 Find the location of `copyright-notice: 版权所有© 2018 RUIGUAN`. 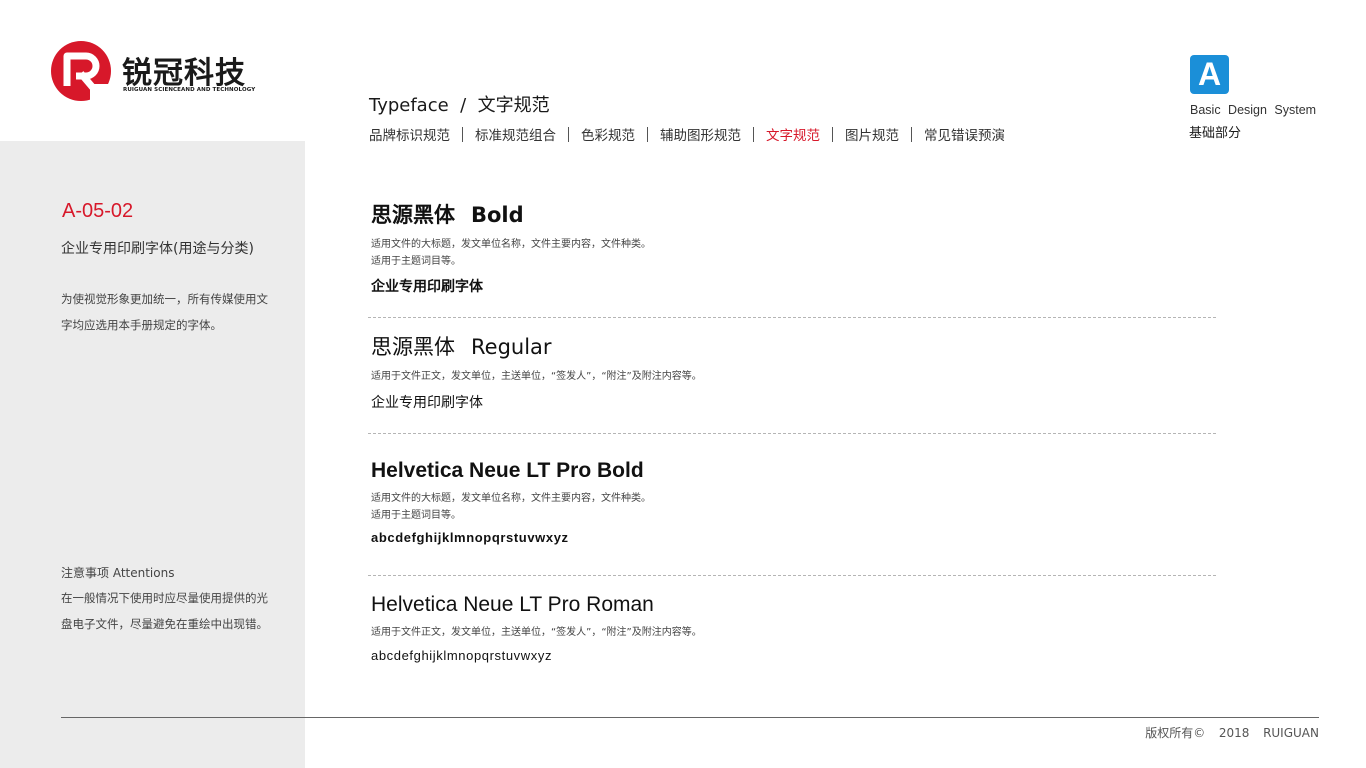

copyright-notice: 版权所有© 2018 RUIGUAN is located at coordinates (1232, 733).